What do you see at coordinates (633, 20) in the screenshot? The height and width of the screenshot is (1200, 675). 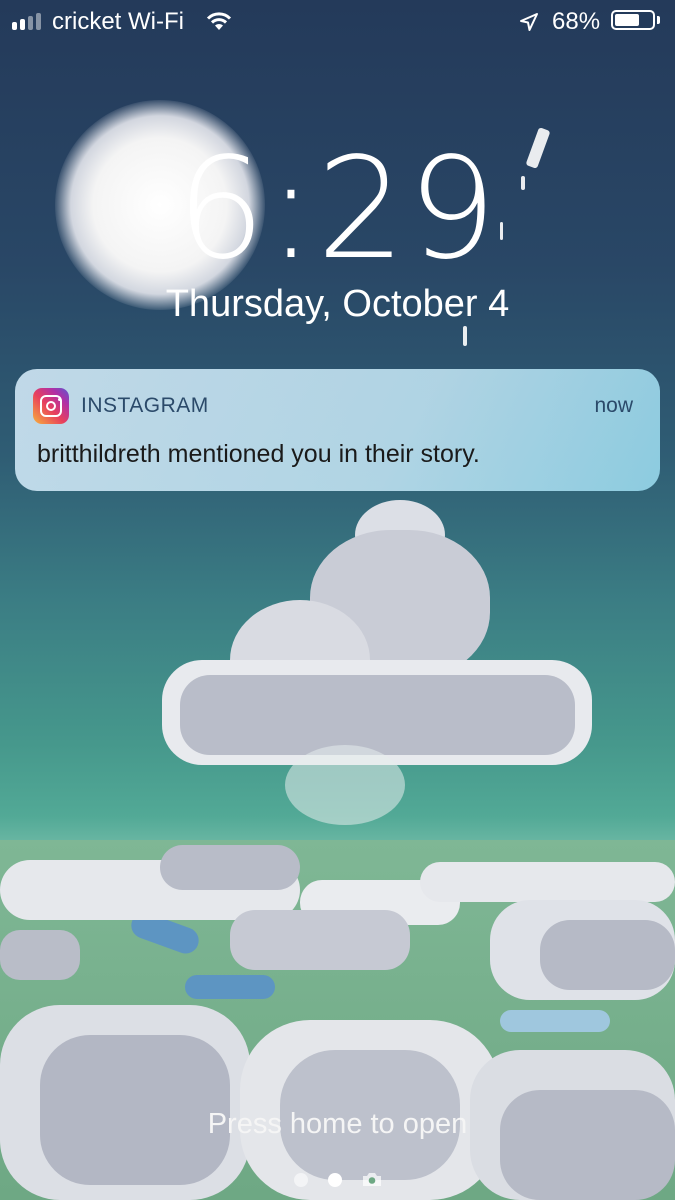 I see `battery-icon` at bounding box center [633, 20].